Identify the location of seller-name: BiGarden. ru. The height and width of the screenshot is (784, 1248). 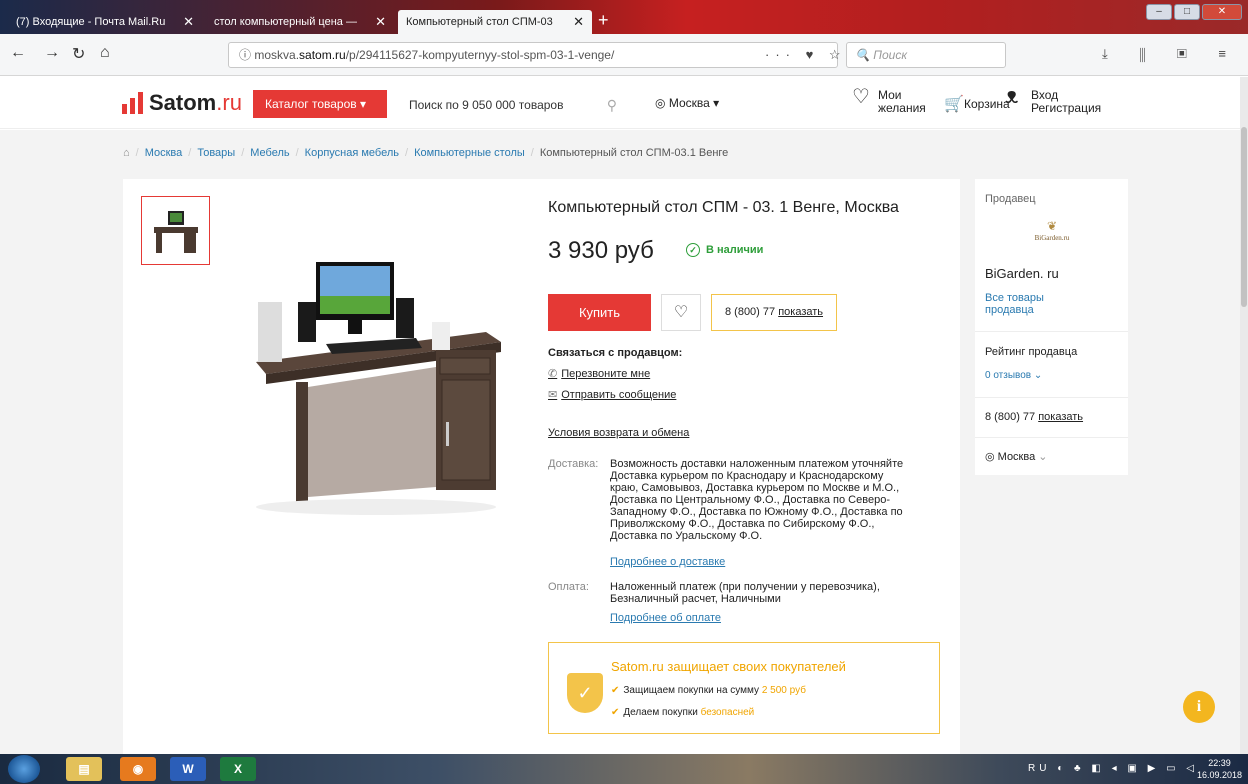
(1022, 273).